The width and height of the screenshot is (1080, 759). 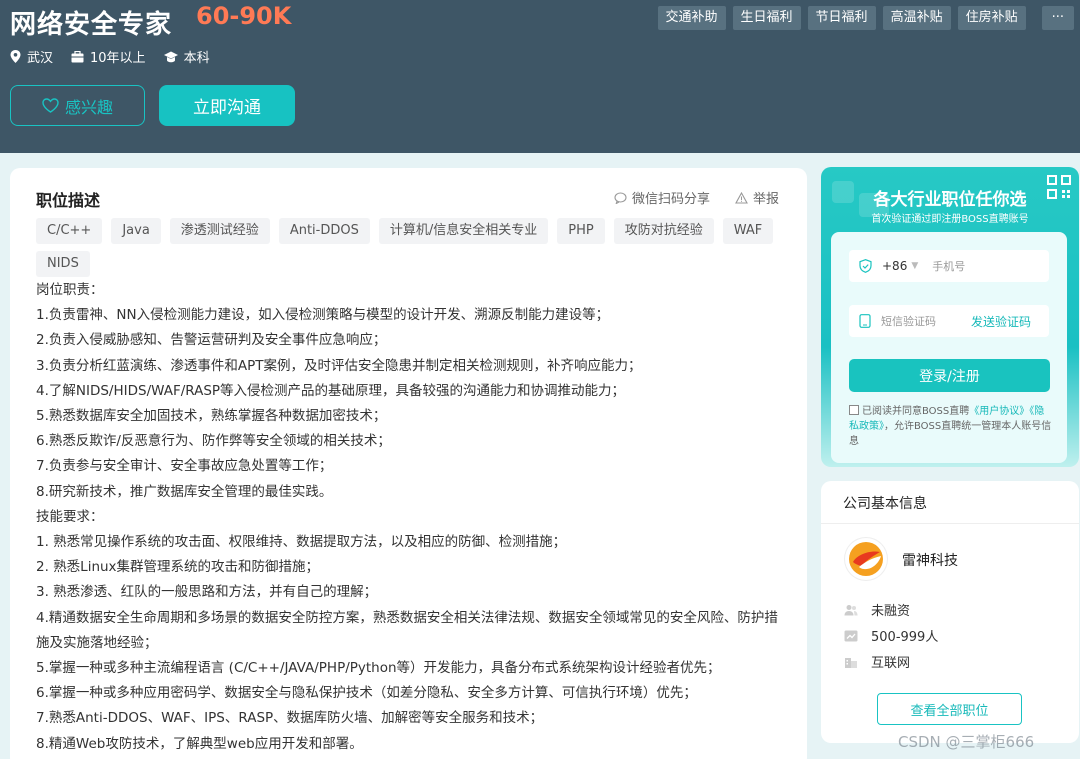 What do you see at coordinates (766, 18) in the screenshot?
I see `welfare-tag: 生日福利` at bounding box center [766, 18].